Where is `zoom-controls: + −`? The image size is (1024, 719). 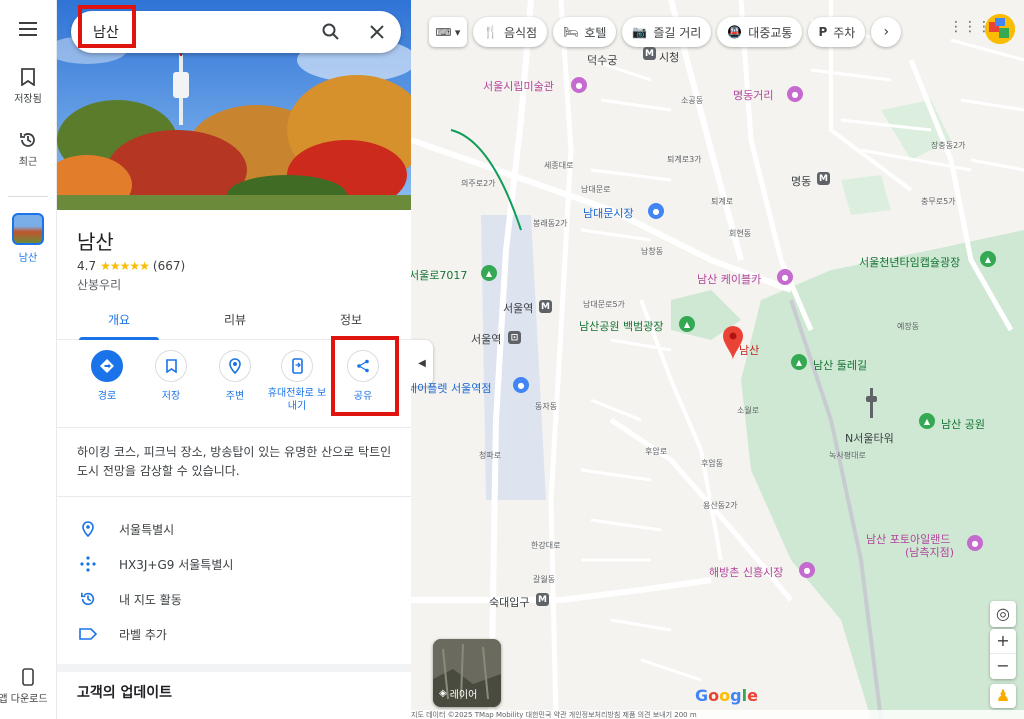 zoom-controls: + − is located at coordinates (1003, 654).